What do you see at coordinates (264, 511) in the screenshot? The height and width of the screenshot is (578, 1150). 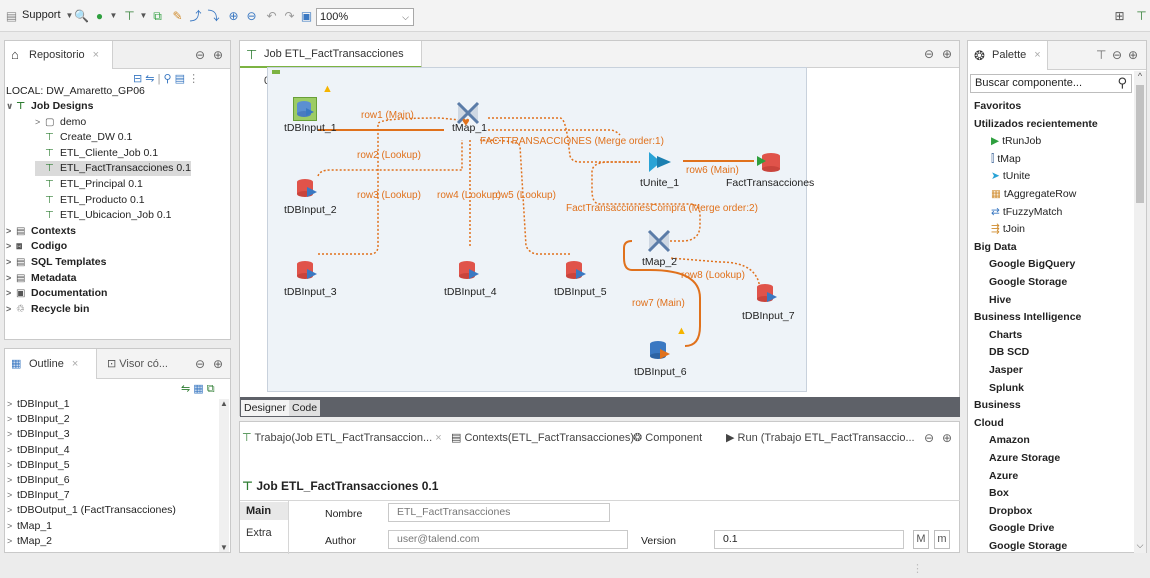 I see `side-tab-main: Main` at bounding box center [264, 511].